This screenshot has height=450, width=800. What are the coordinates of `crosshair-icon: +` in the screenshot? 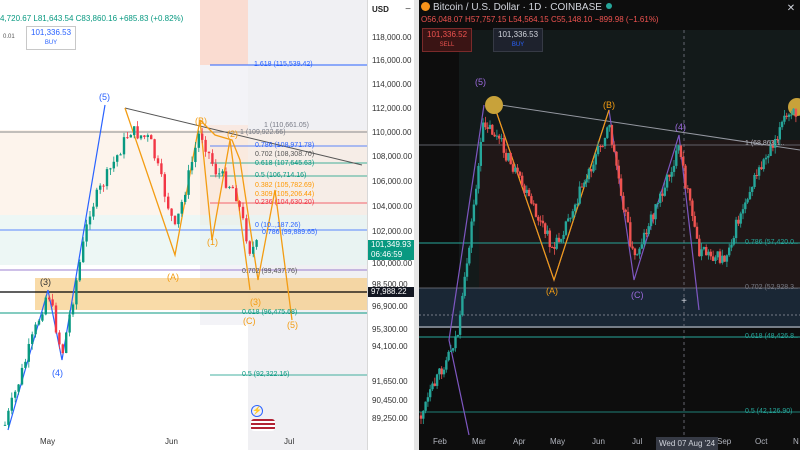 It's located at (684, 302).